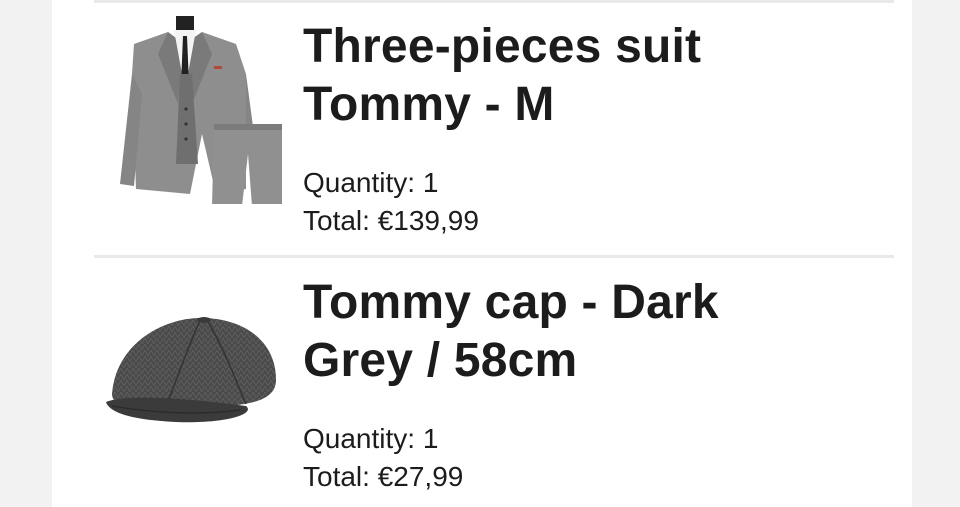 The image size is (960, 507). What do you see at coordinates (383, 476) in the screenshot?
I see `total-label: Total: €27,99` at bounding box center [383, 476].